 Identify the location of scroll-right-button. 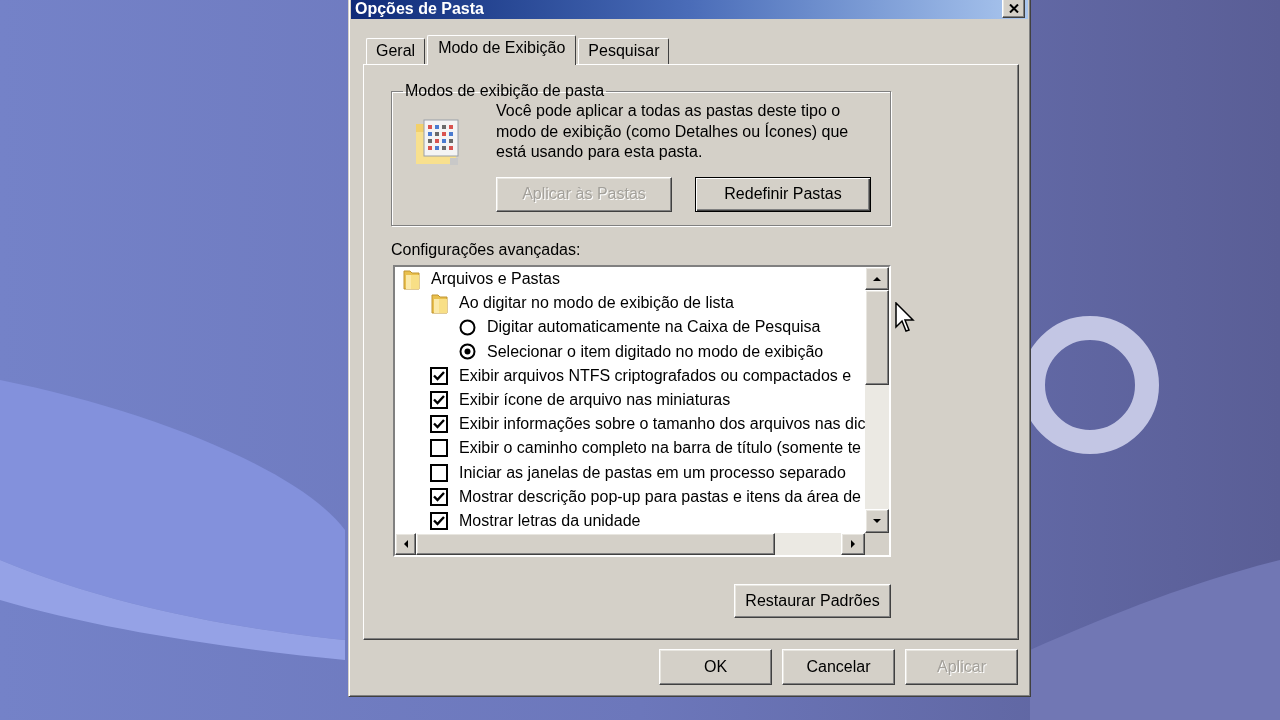
(853, 544).